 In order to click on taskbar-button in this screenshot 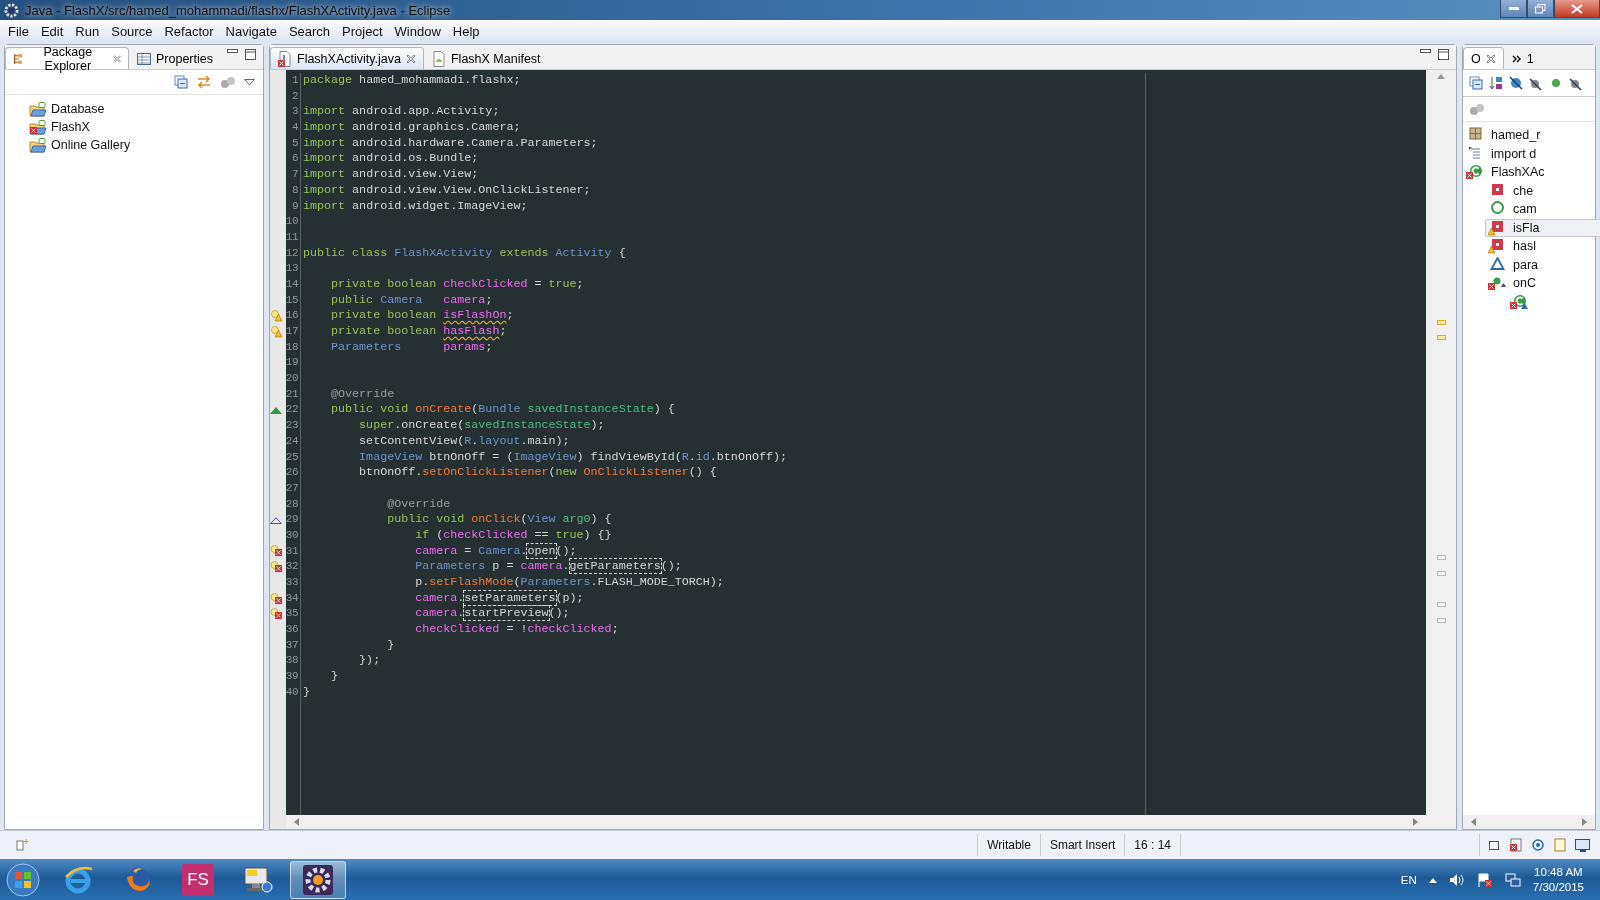, I will do `click(318, 880)`.